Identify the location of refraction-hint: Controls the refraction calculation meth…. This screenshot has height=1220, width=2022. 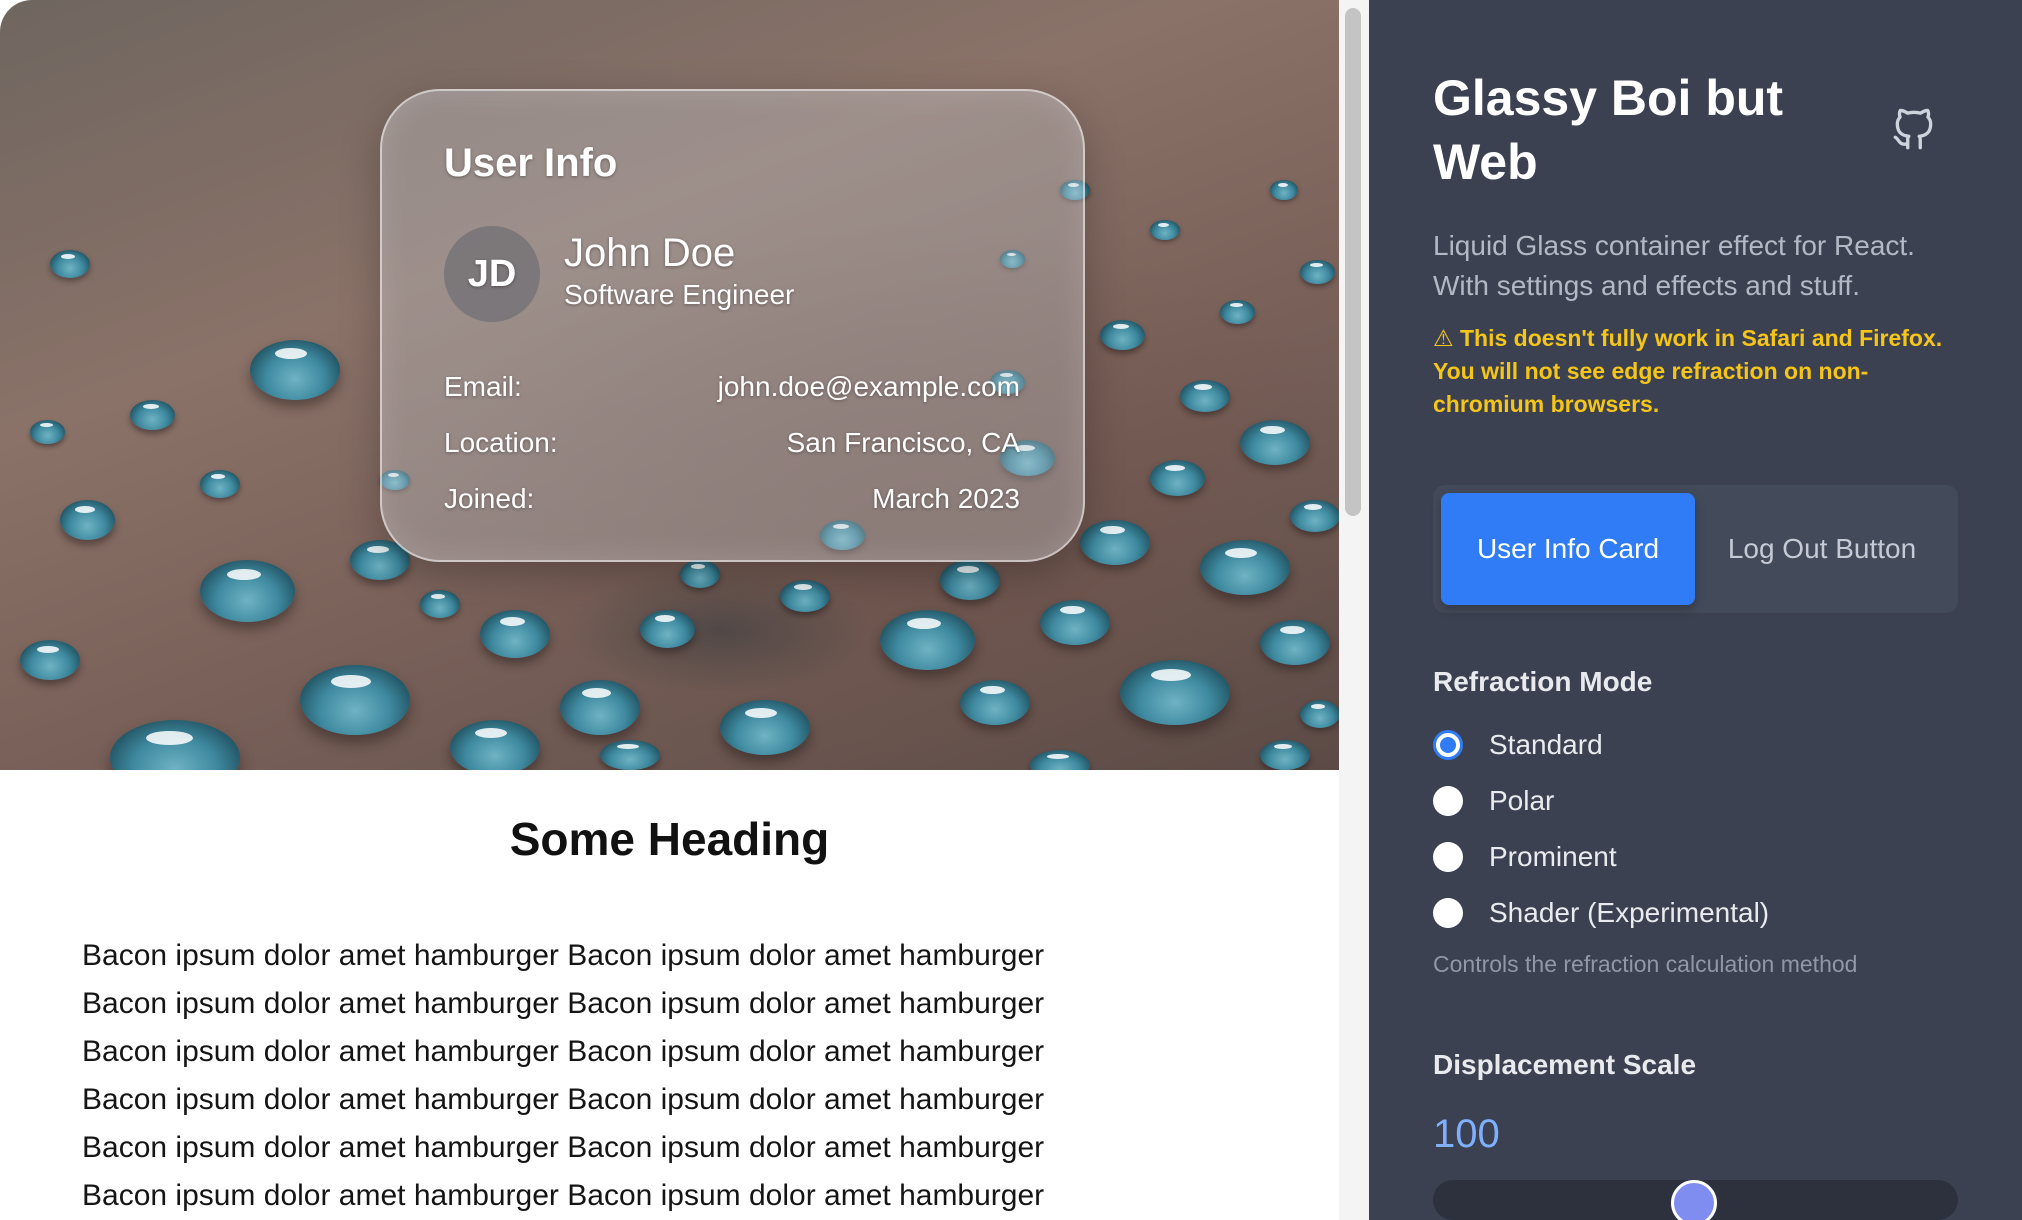
(1645, 964).